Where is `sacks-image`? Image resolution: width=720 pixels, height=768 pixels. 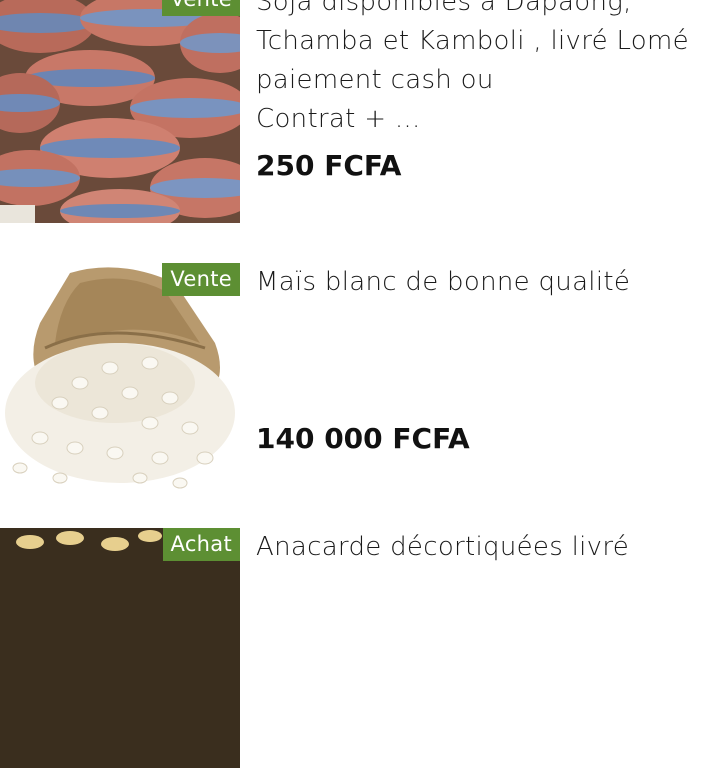
sacks-image is located at coordinates (120, 111).